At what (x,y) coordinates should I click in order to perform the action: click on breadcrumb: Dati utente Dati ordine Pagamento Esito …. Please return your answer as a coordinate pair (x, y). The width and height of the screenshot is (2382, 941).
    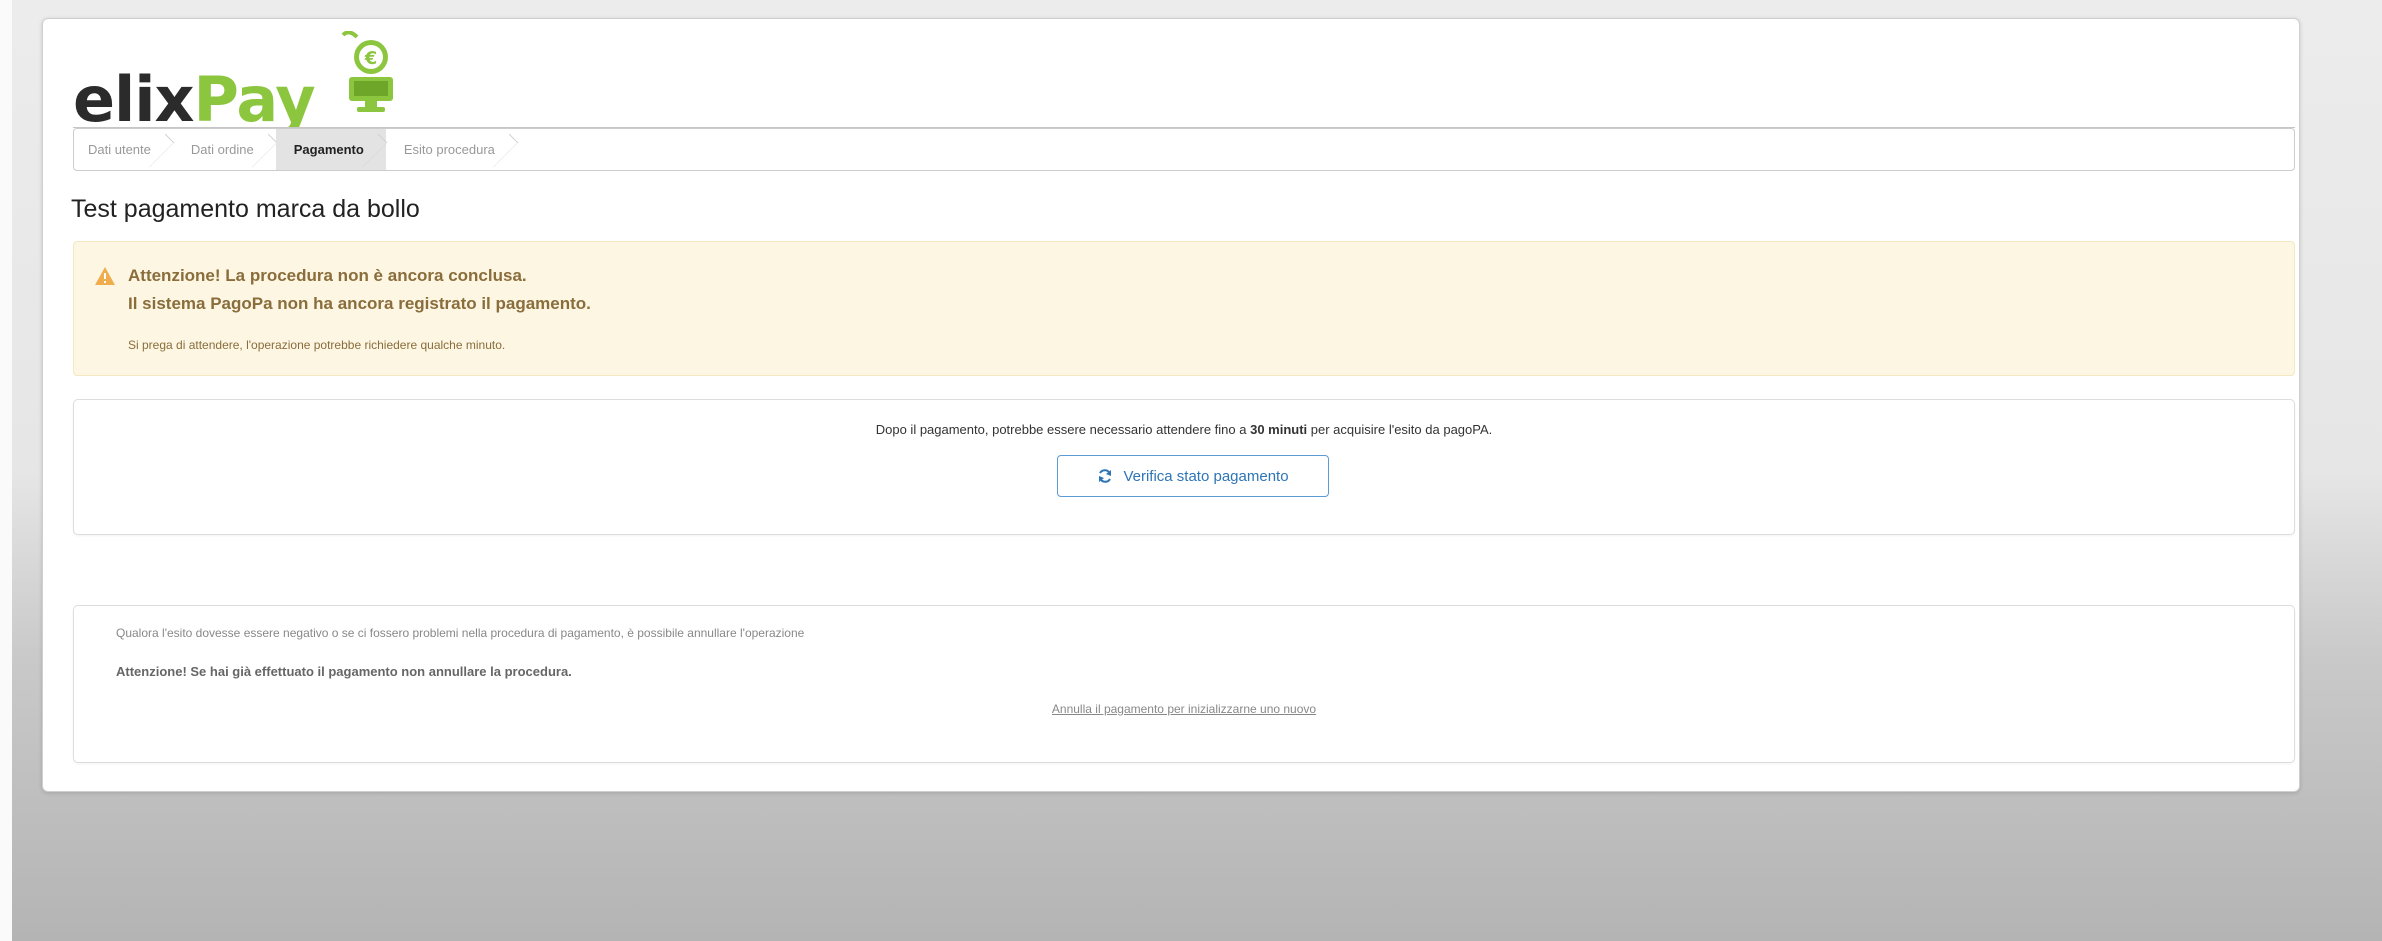
    Looking at the image, I should click on (1184, 149).